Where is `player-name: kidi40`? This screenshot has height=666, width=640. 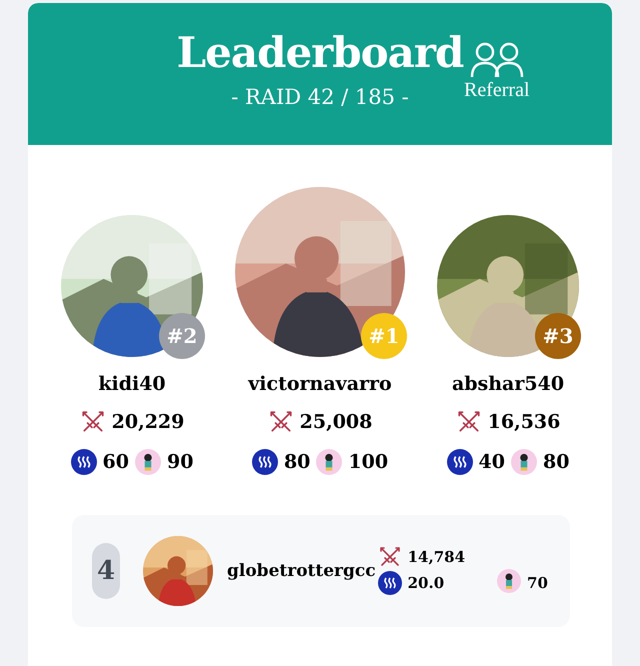
player-name: kidi40 is located at coordinates (132, 384).